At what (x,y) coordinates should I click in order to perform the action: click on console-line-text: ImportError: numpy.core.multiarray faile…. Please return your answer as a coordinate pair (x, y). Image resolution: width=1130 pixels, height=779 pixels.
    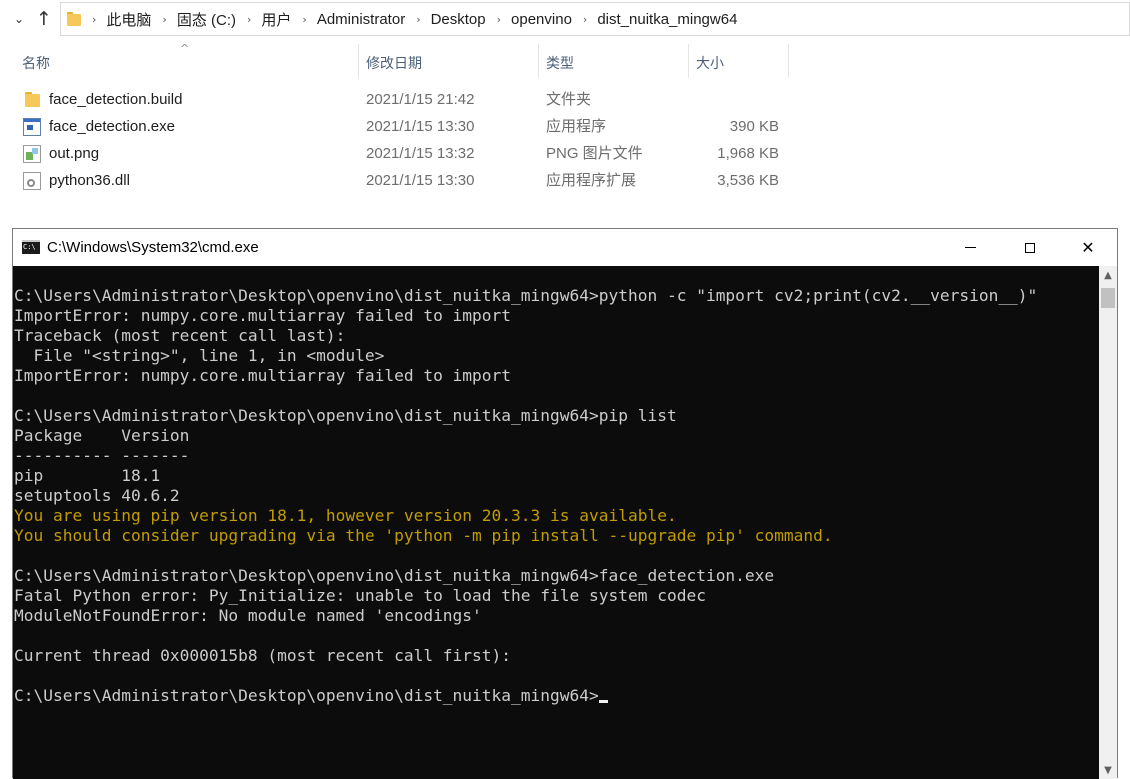
    Looking at the image, I should click on (263, 315).